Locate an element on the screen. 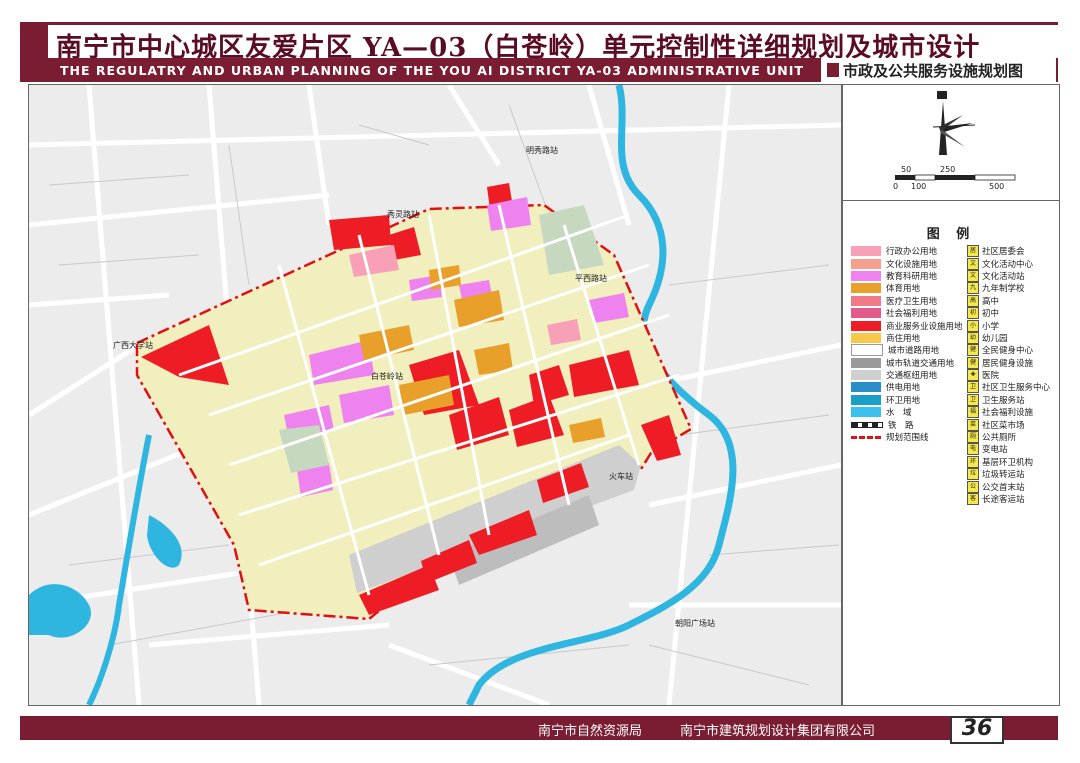 Image resolution: width=1080 pixels, height=763 pixels. map-name-marker is located at coordinates (833, 70).